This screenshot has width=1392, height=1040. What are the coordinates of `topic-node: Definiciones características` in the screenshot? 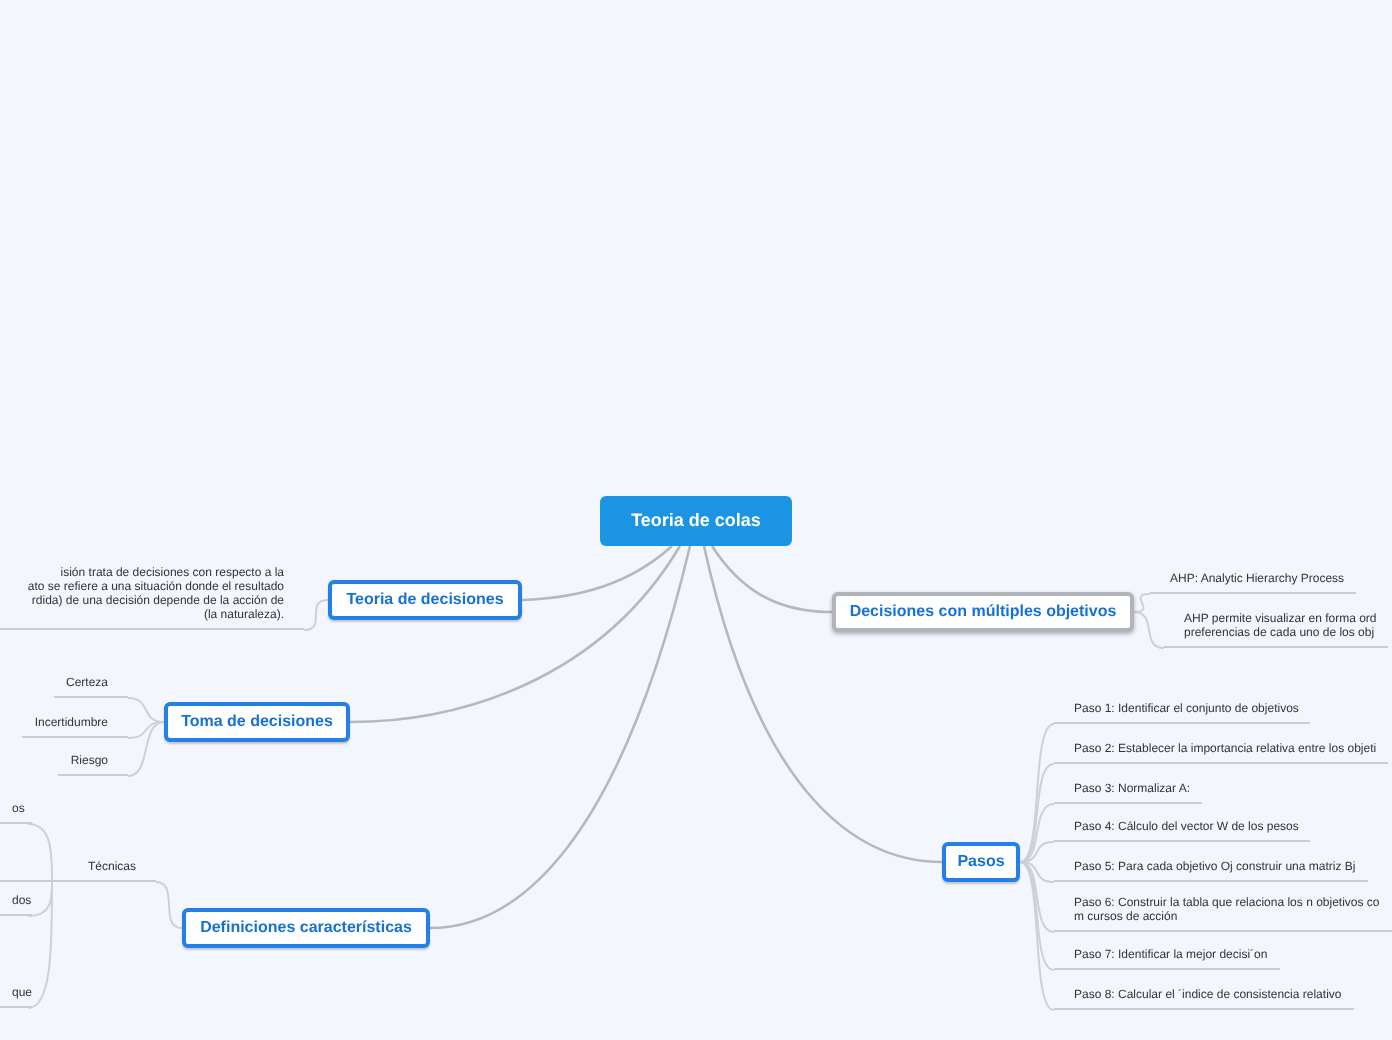 It's located at (306, 928).